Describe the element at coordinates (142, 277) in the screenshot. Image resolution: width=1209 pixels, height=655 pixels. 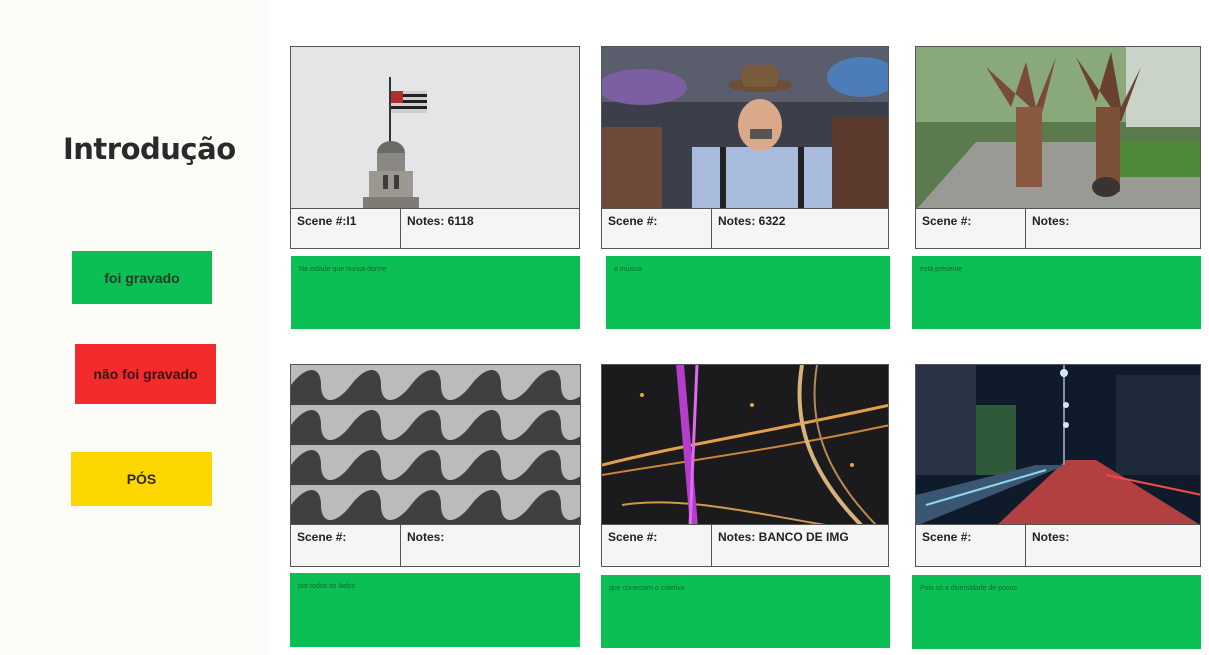
I see `legend-recorded: foi gravado` at that location.